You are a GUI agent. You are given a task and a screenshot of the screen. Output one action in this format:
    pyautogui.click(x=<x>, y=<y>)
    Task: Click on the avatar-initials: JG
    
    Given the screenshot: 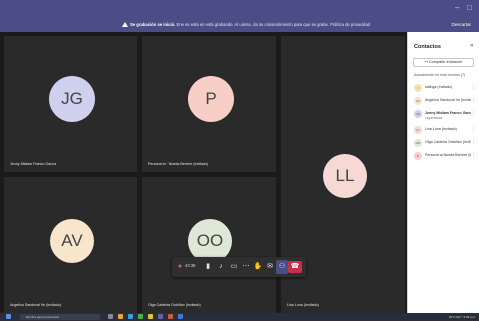 What is the action you would take?
    pyautogui.click(x=72, y=98)
    